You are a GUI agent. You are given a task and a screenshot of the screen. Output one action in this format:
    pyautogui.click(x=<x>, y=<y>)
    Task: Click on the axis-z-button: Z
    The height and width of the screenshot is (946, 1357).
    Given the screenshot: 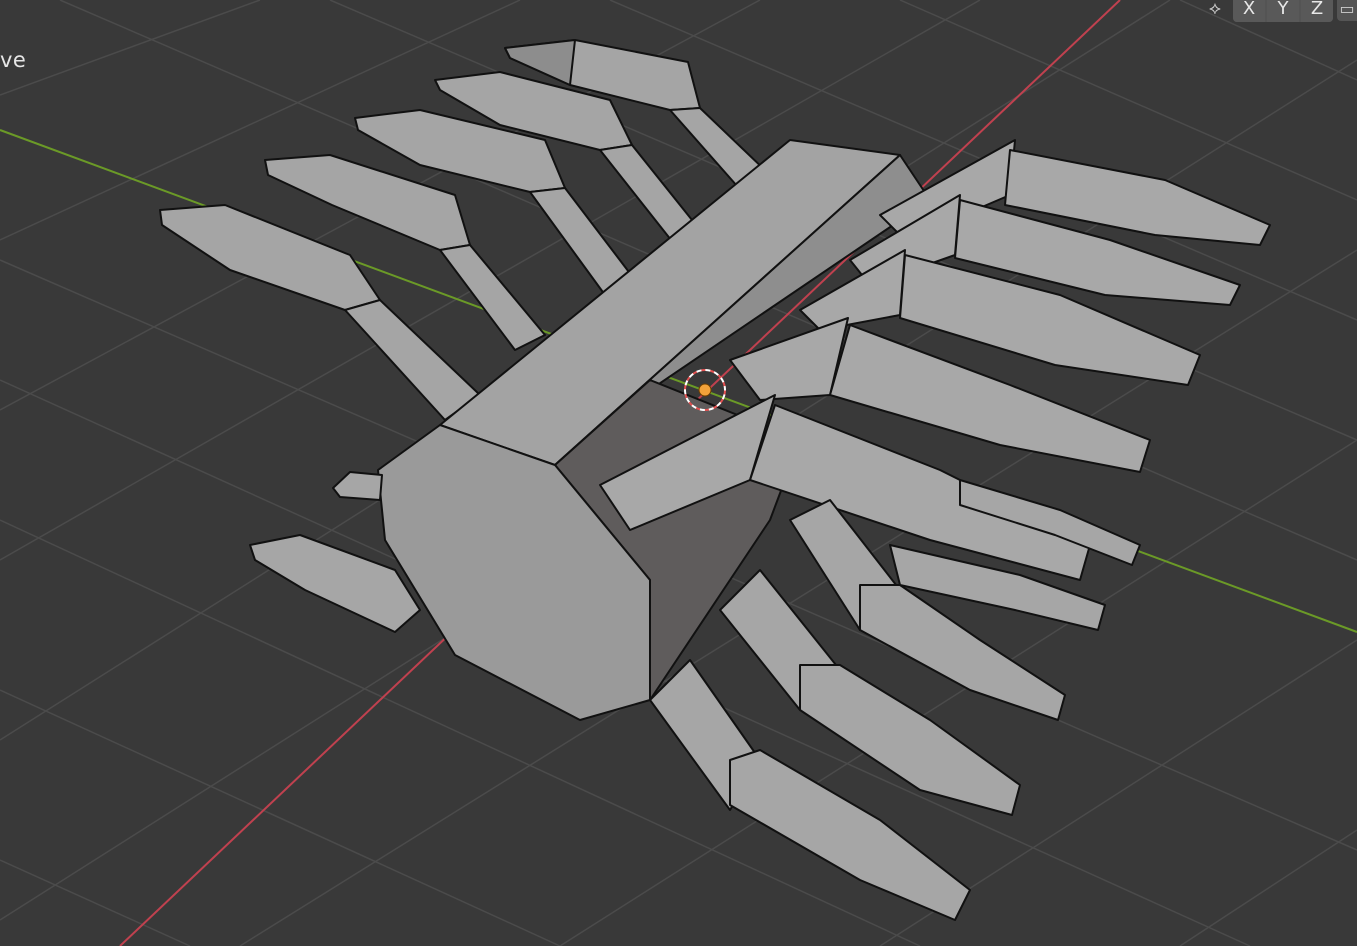 What is the action you would take?
    pyautogui.click(x=1317, y=11)
    